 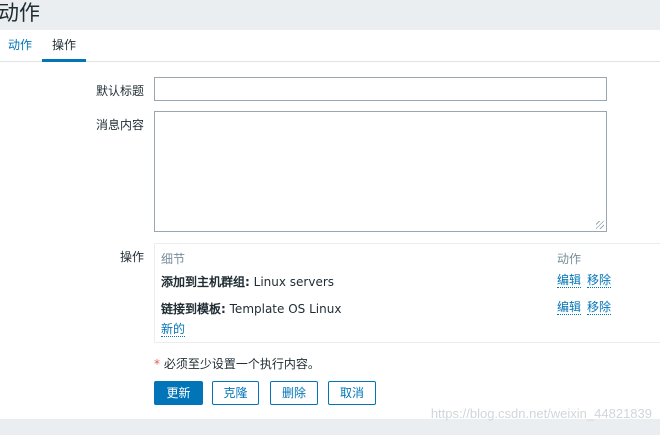 I want to click on required-note: * 必须至少设置一个执行内容。, so click(x=237, y=363).